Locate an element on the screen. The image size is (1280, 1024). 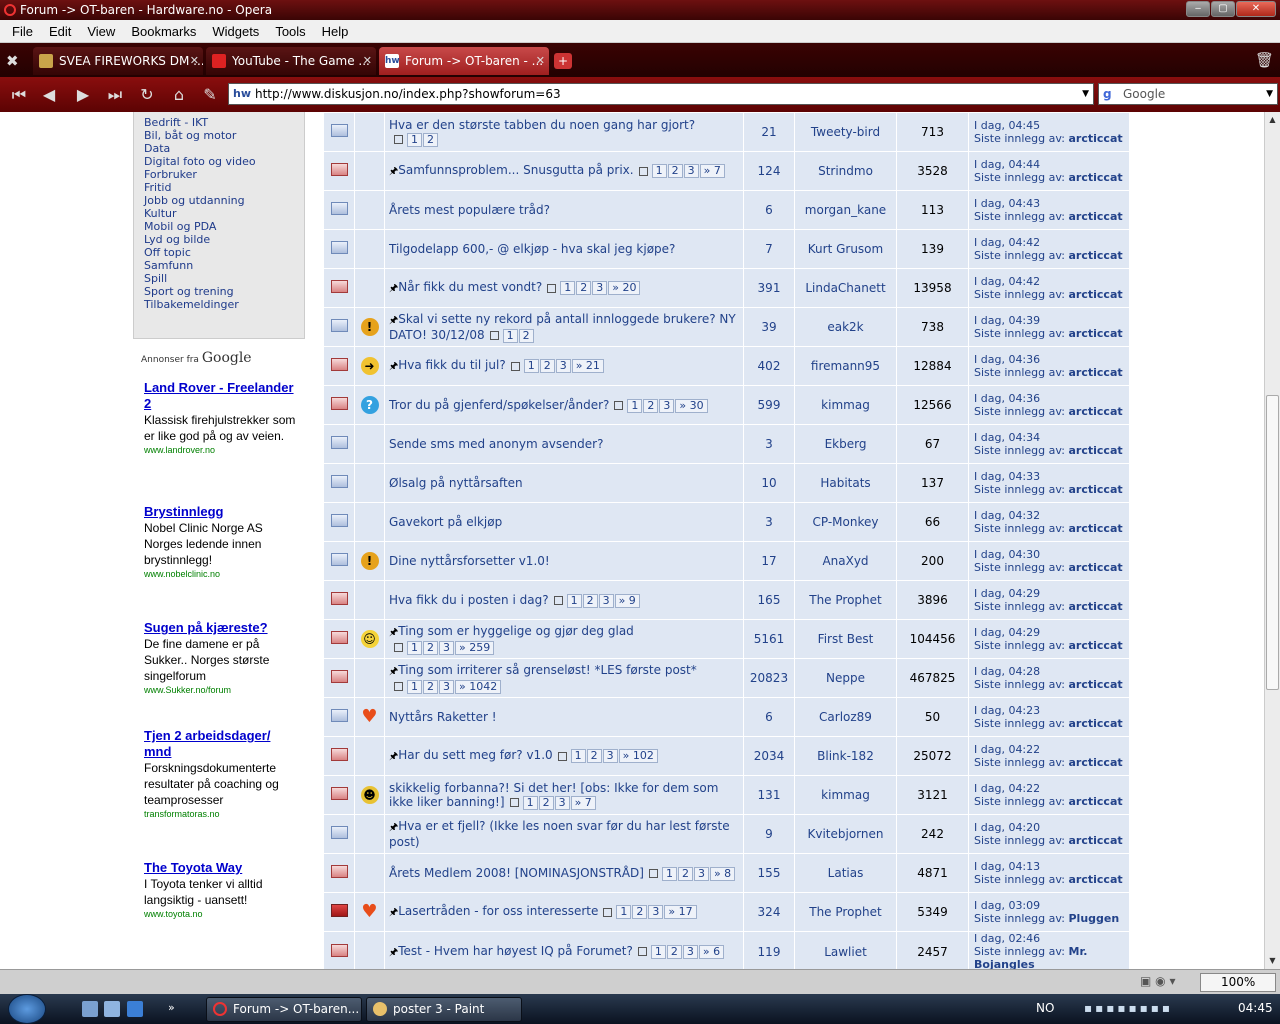
page-link: » 259 is located at coordinates (475, 647).